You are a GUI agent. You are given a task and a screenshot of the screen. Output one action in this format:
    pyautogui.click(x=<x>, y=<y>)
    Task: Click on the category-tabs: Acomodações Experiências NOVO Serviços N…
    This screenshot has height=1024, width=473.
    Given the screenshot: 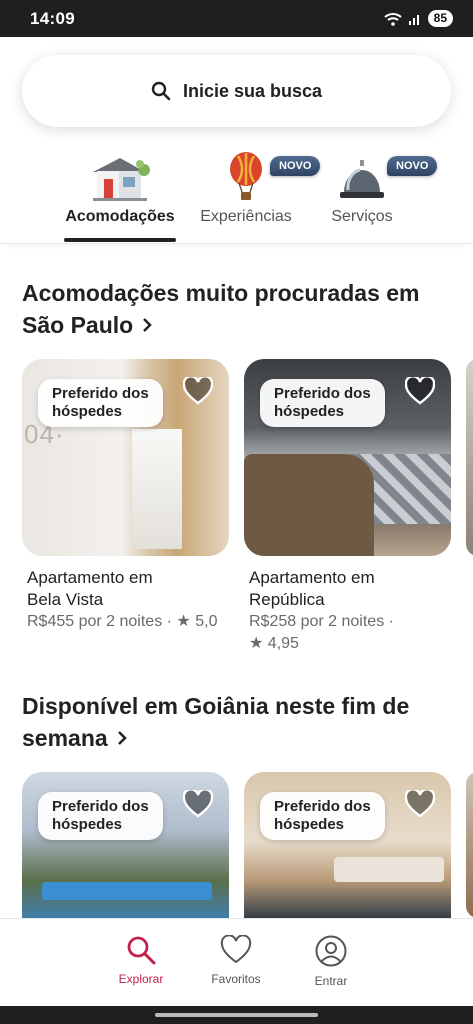 What is the action you would take?
    pyautogui.click(x=236, y=198)
    